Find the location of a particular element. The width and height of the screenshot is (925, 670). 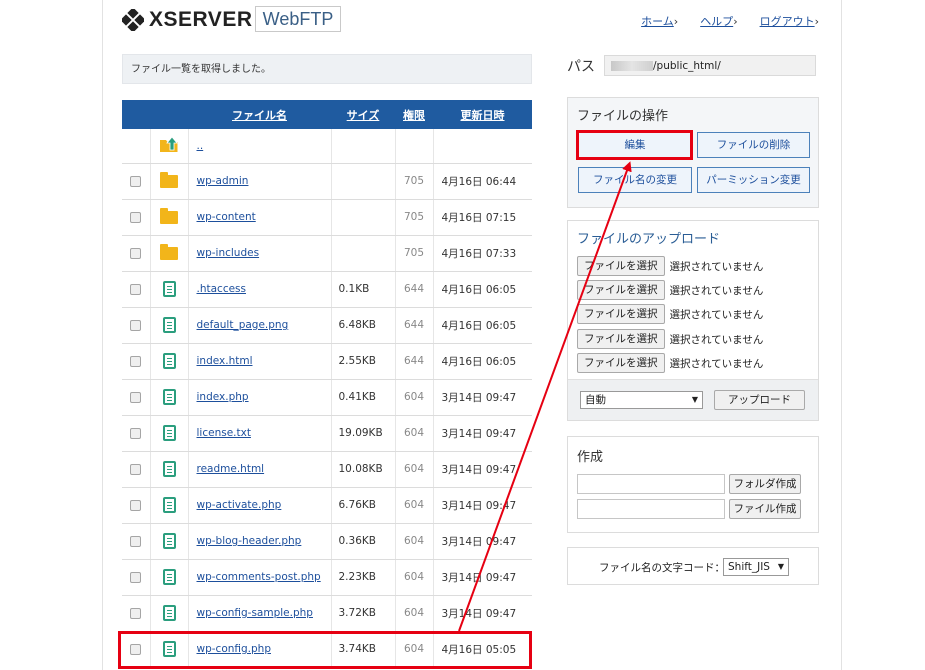

col-modified: 更新日時 is located at coordinates (482, 114).